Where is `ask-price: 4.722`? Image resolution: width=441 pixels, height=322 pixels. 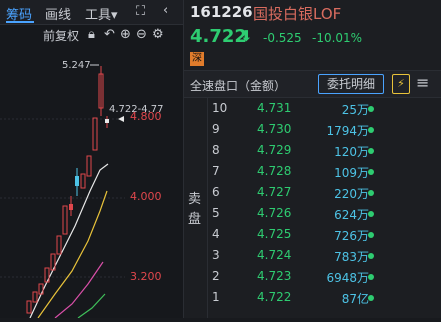 ask-price: 4.722 is located at coordinates (274, 297).